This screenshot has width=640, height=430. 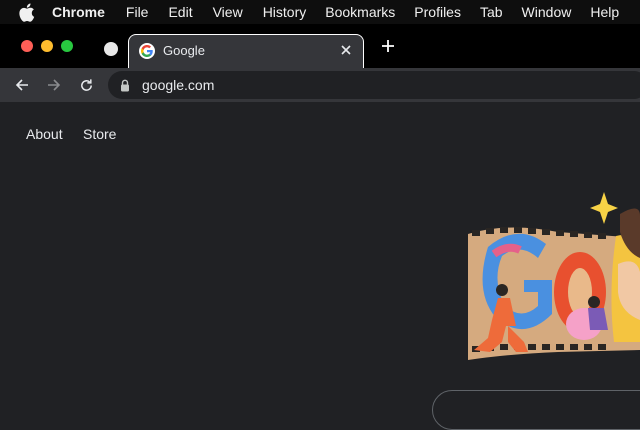 I want to click on new-tab-plus-icon, so click(x=388, y=46).